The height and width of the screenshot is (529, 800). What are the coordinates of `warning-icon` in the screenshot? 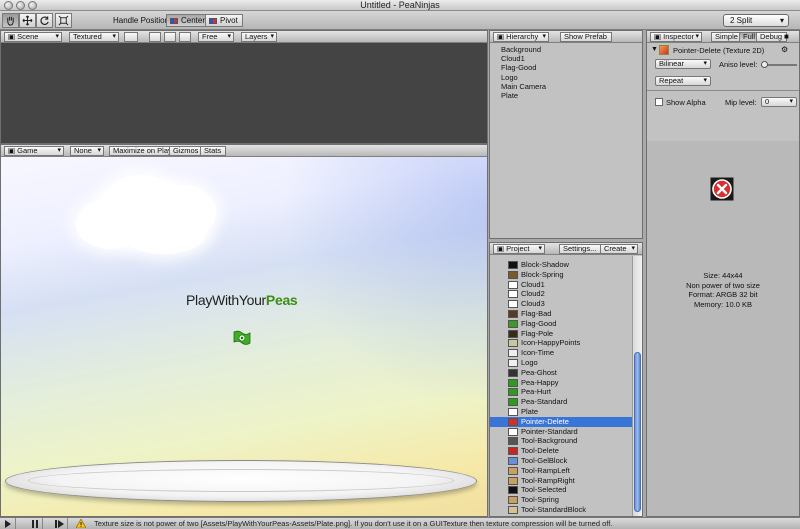 It's located at (81, 523).